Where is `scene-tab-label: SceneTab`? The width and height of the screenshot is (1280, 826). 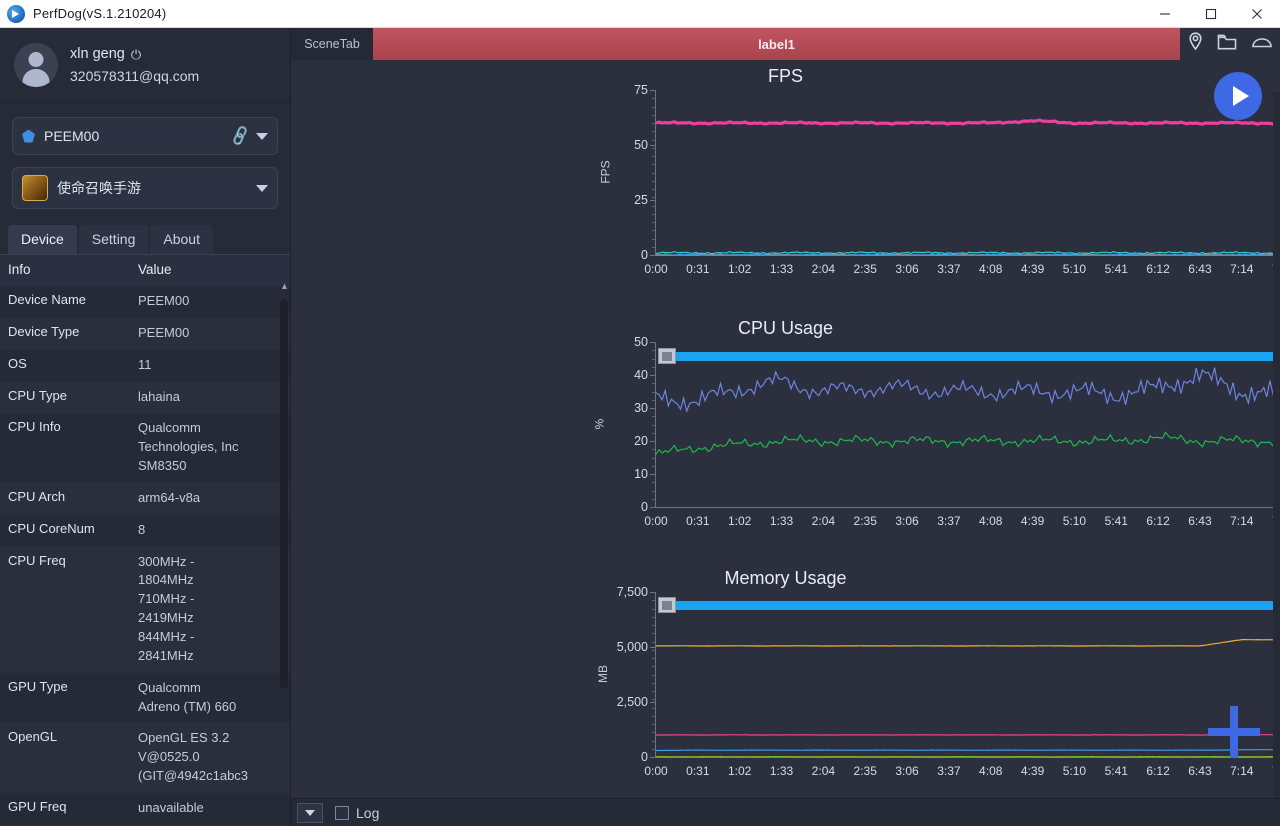 scene-tab-label: SceneTab is located at coordinates (332, 44).